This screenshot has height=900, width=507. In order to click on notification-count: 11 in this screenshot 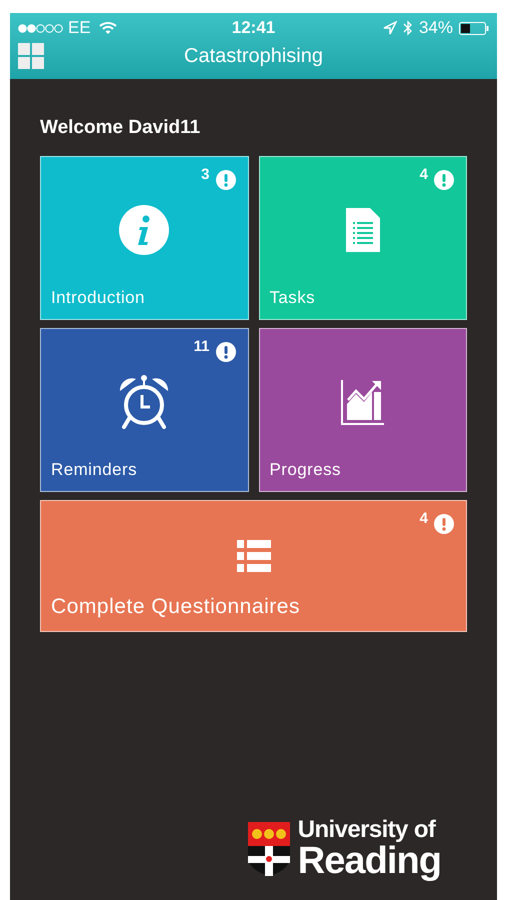, I will do `click(202, 346)`.